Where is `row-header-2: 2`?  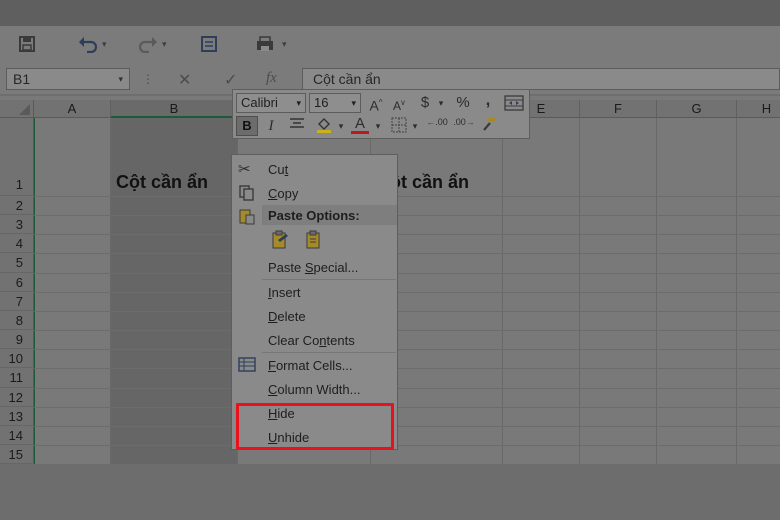
row-header-2: 2 is located at coordinates (17, 205).